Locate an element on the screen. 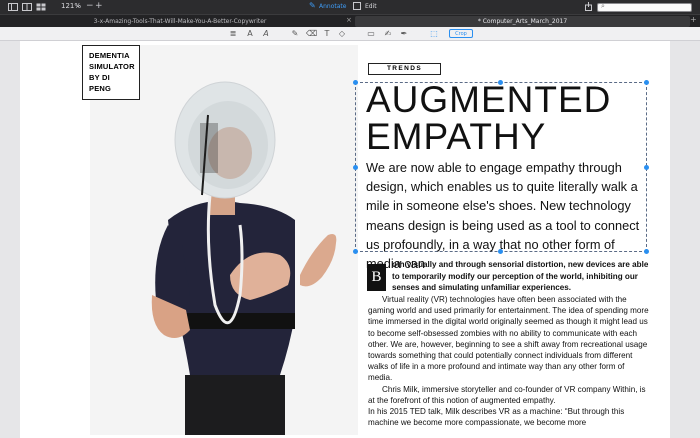 The image size is (700, 438). eraser-icon: ⌫ is located at coordinates (311, 34).